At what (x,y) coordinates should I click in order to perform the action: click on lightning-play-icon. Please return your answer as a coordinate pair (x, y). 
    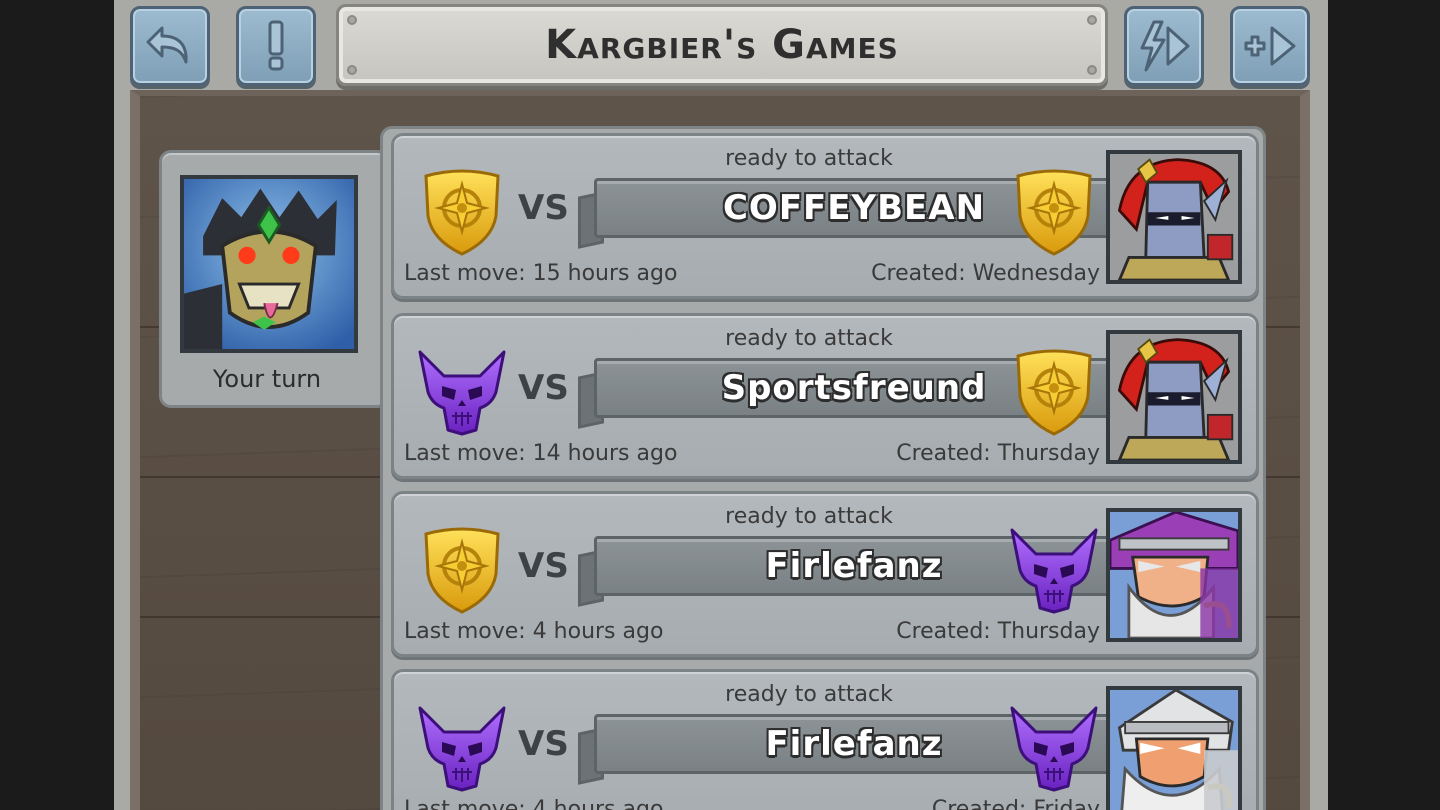
    Looking at the image, I should click on (1165, 46).